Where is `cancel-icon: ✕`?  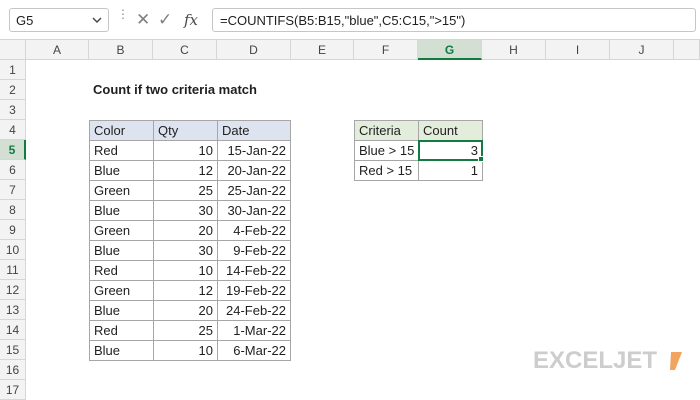 cancel-icon: ✕ is located at coordinates (143, 20).